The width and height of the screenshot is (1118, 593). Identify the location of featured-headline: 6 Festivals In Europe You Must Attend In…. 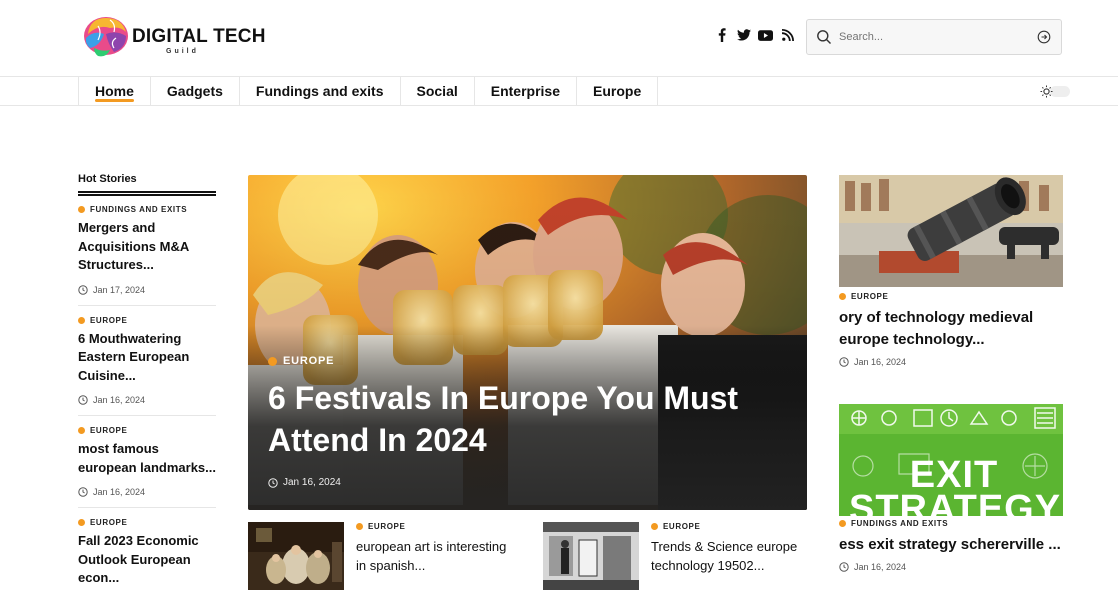
(528, 419).